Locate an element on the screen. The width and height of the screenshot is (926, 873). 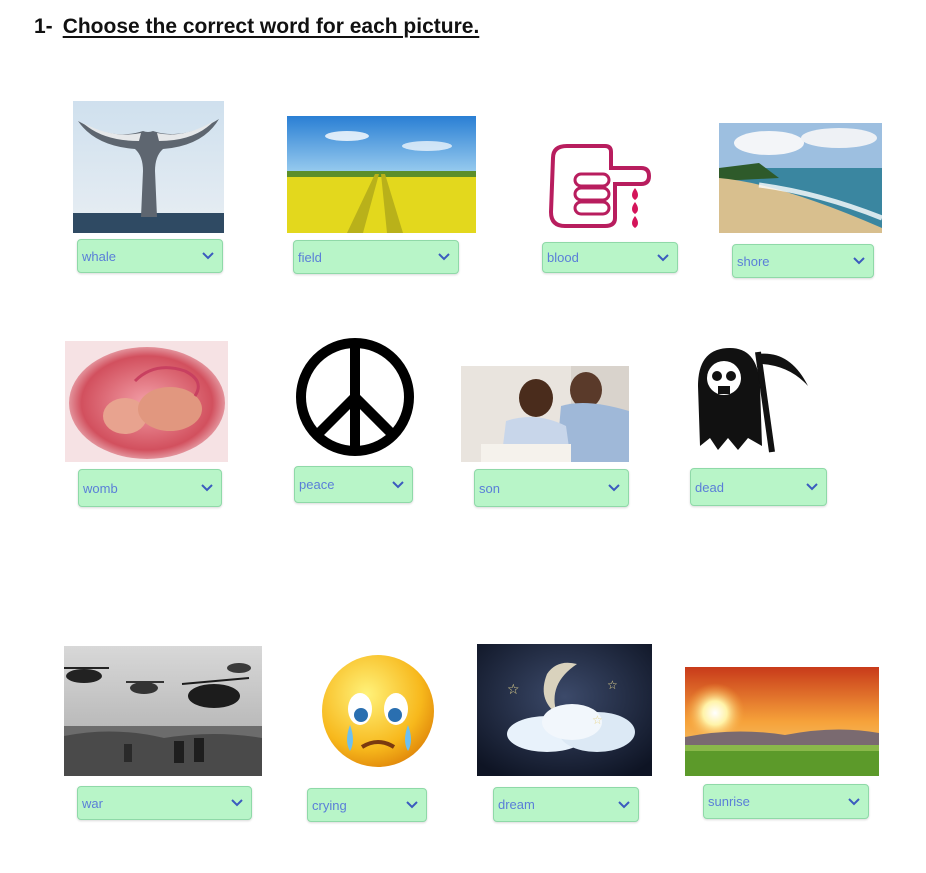
answer-select-7: son is located at coordinates (551, 488).